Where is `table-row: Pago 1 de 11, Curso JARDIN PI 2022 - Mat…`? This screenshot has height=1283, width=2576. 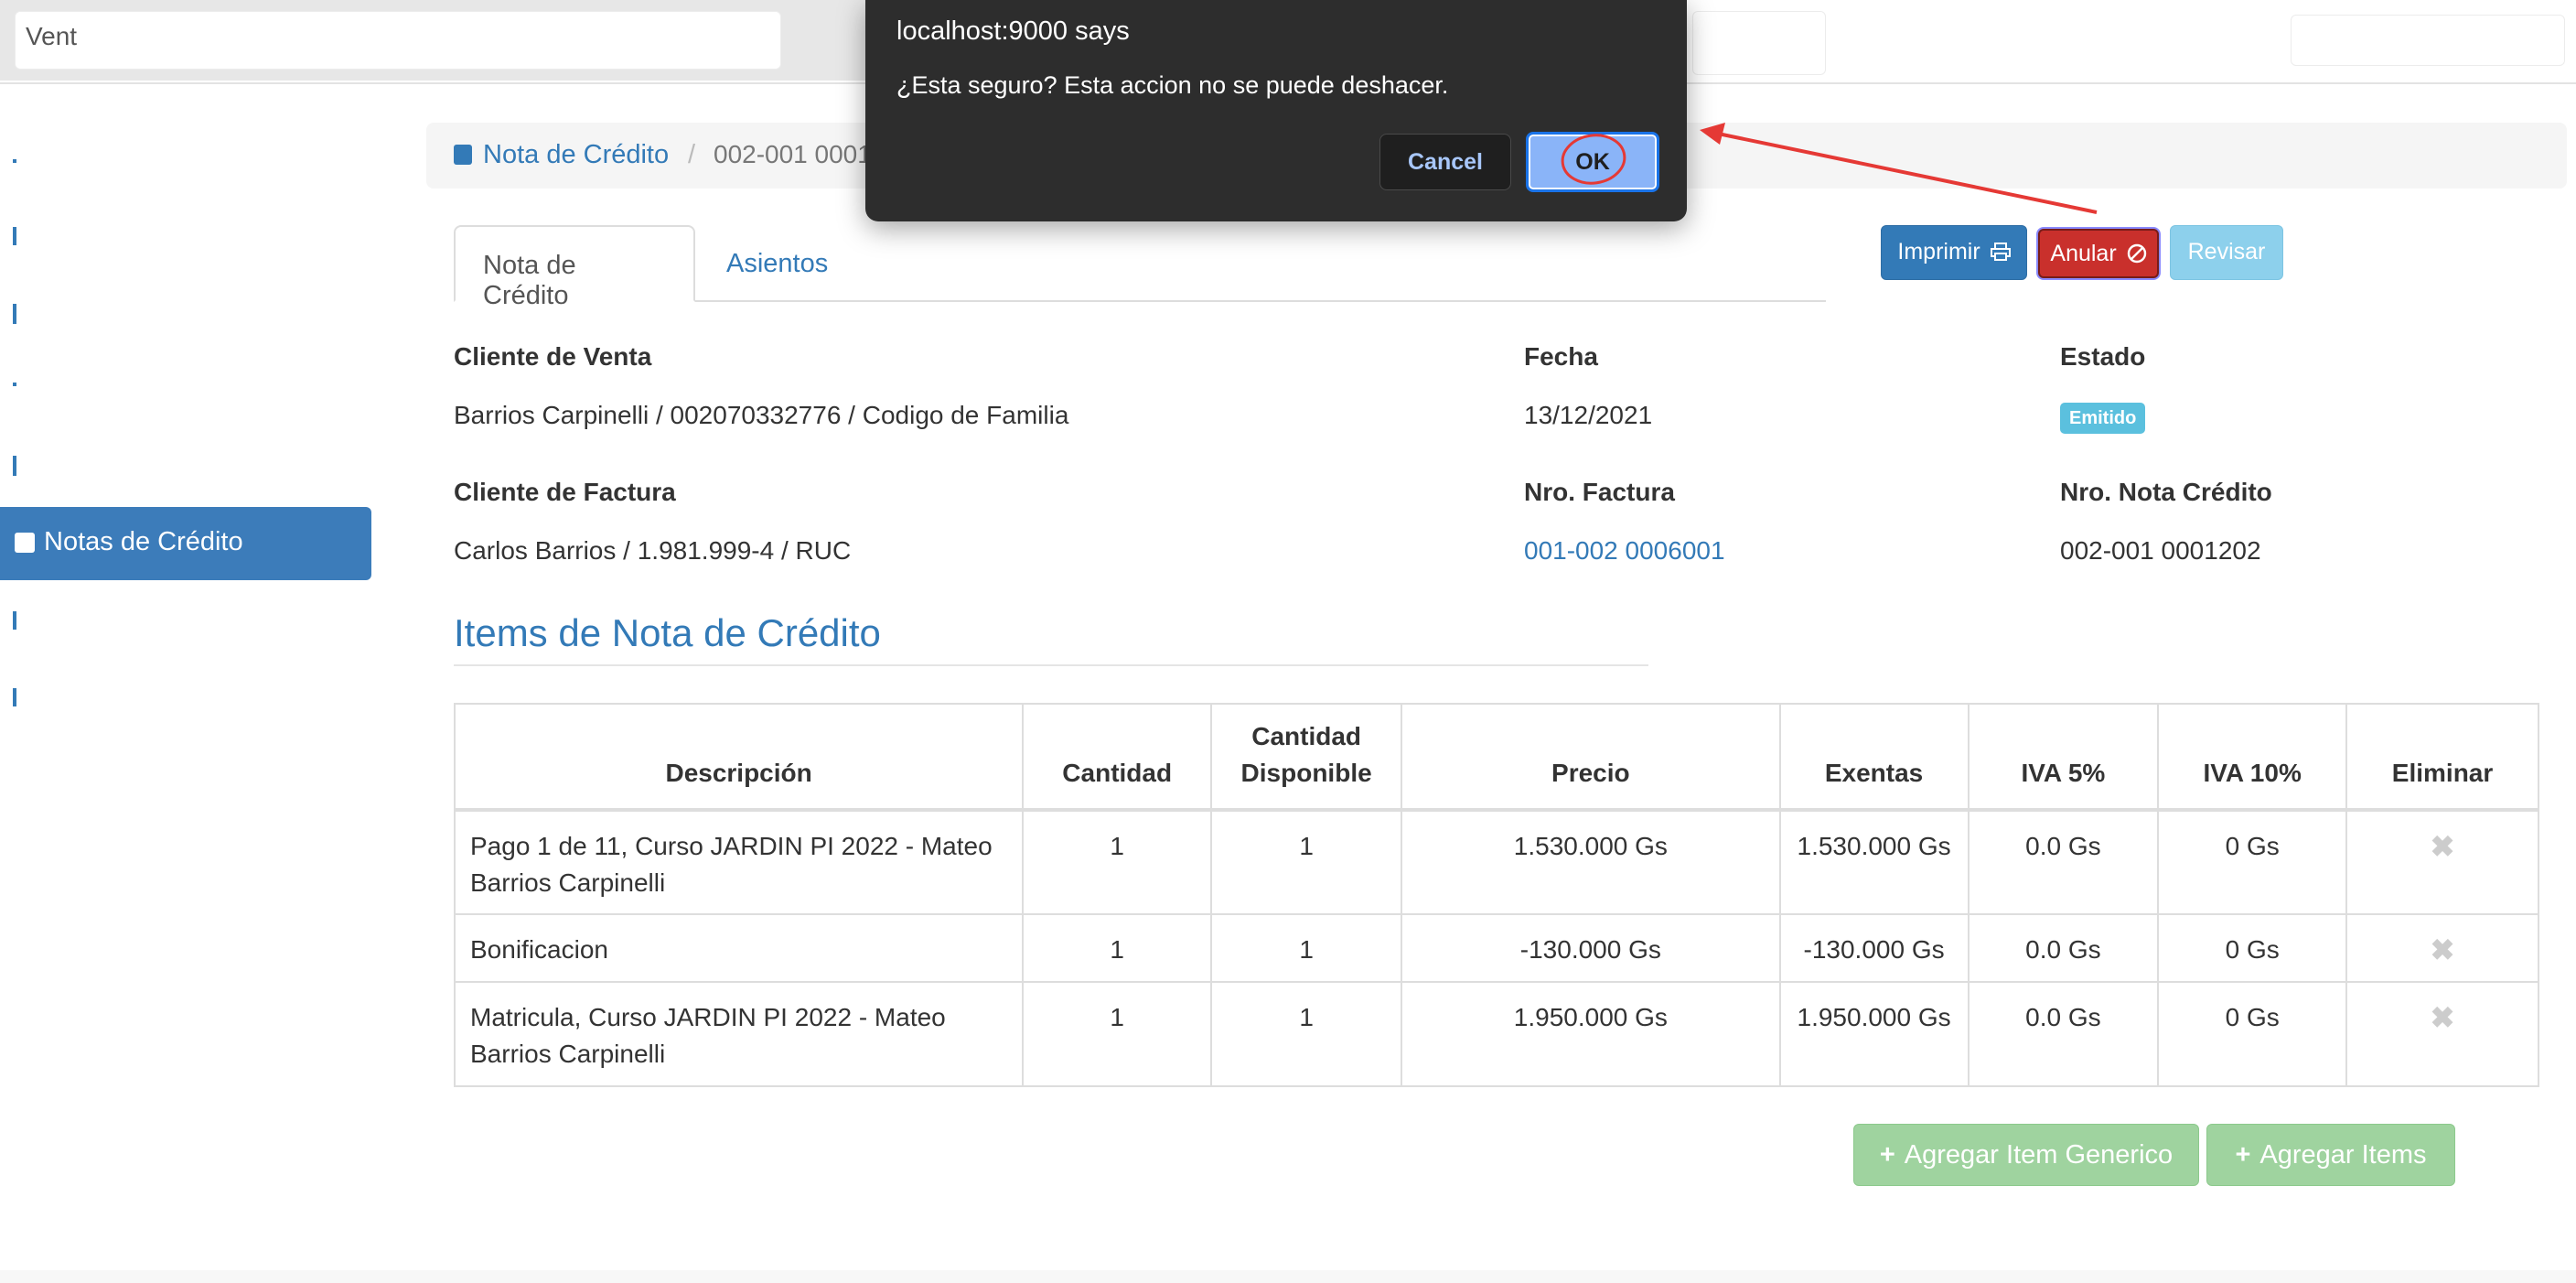 table-row: Pago 1 de 11, Curso JARDIN PI 2022 - Mat… is located at coordinates (1496, 862).